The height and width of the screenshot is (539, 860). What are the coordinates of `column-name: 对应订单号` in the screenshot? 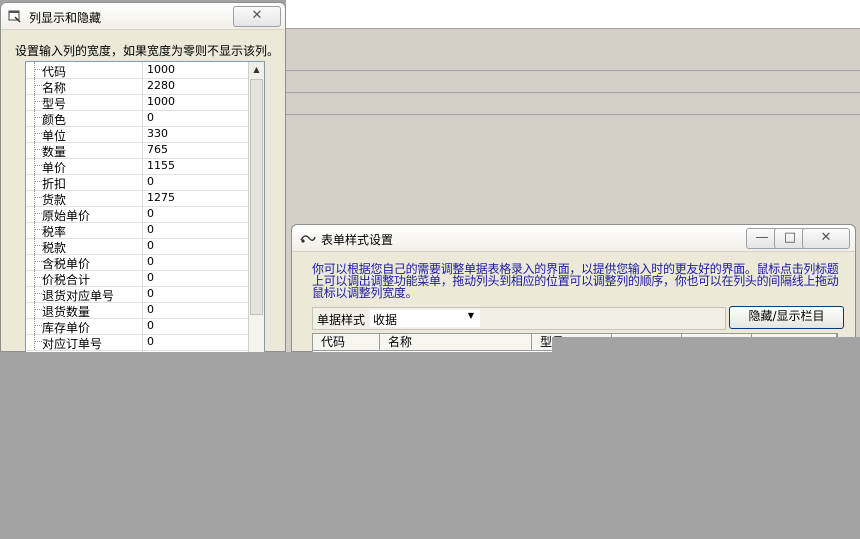 It's located at (72, 344).